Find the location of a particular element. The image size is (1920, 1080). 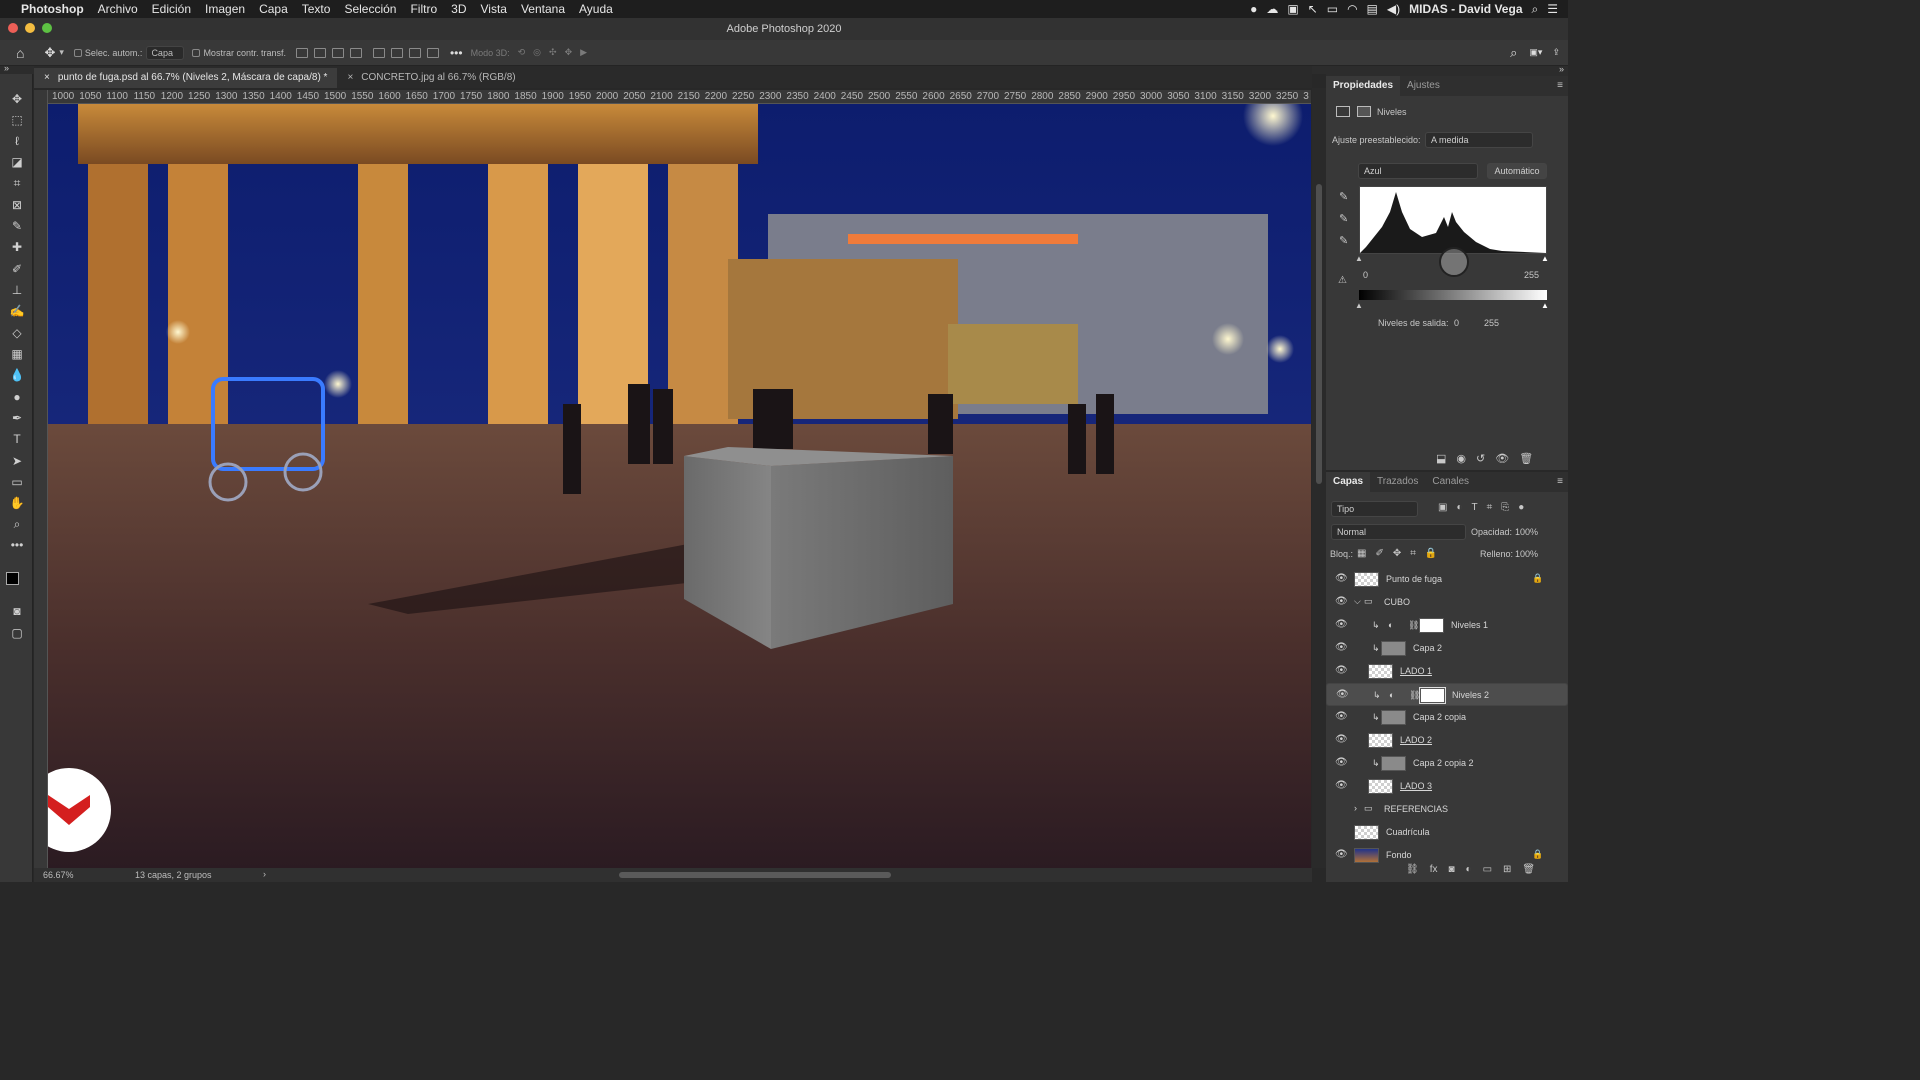

brush-tool-icon: ✐ is located at coordinates (17, 269).